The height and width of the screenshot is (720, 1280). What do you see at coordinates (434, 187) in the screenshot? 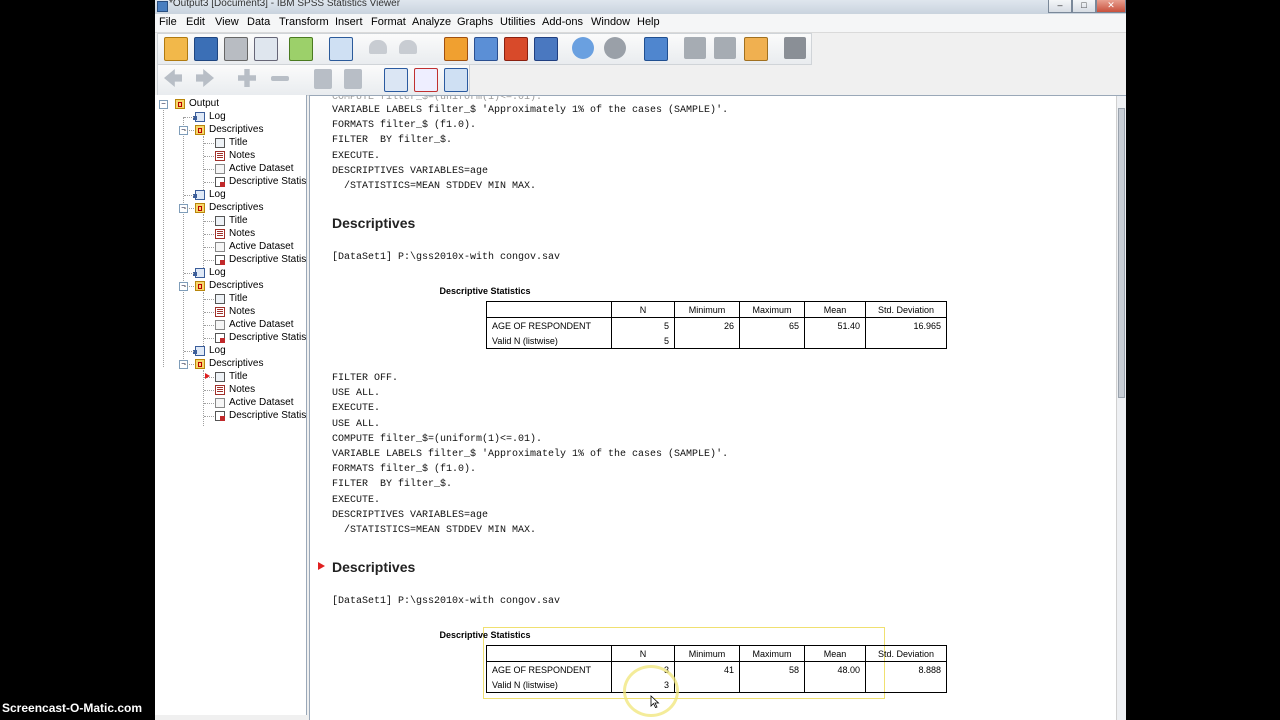
I see `syntax-line: /STATISTICS=MEAN STDDEV MIN MAX.` at bounding box center [434, 187].